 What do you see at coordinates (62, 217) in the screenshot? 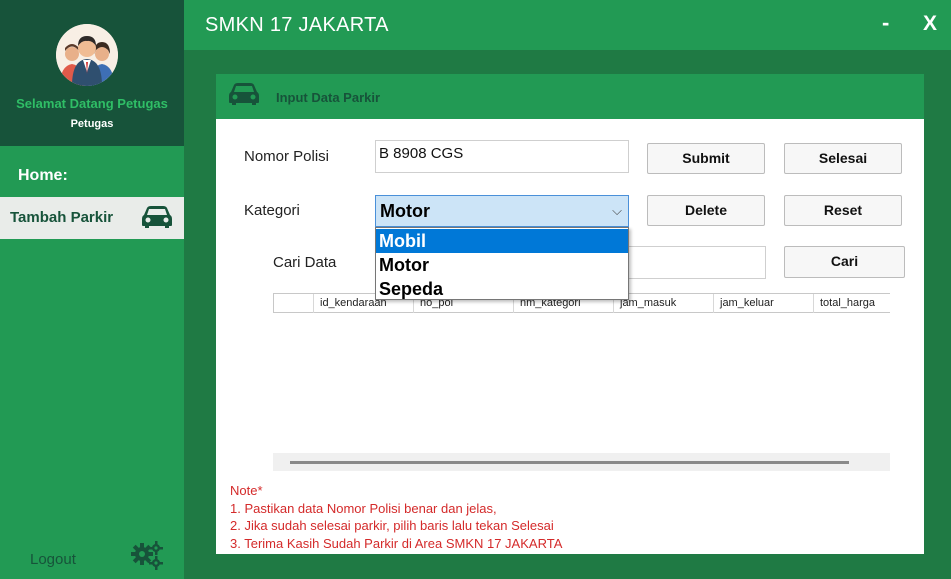
I see `sidebar-item-label: Tambah Parkir` at bounding box center [62, 217].